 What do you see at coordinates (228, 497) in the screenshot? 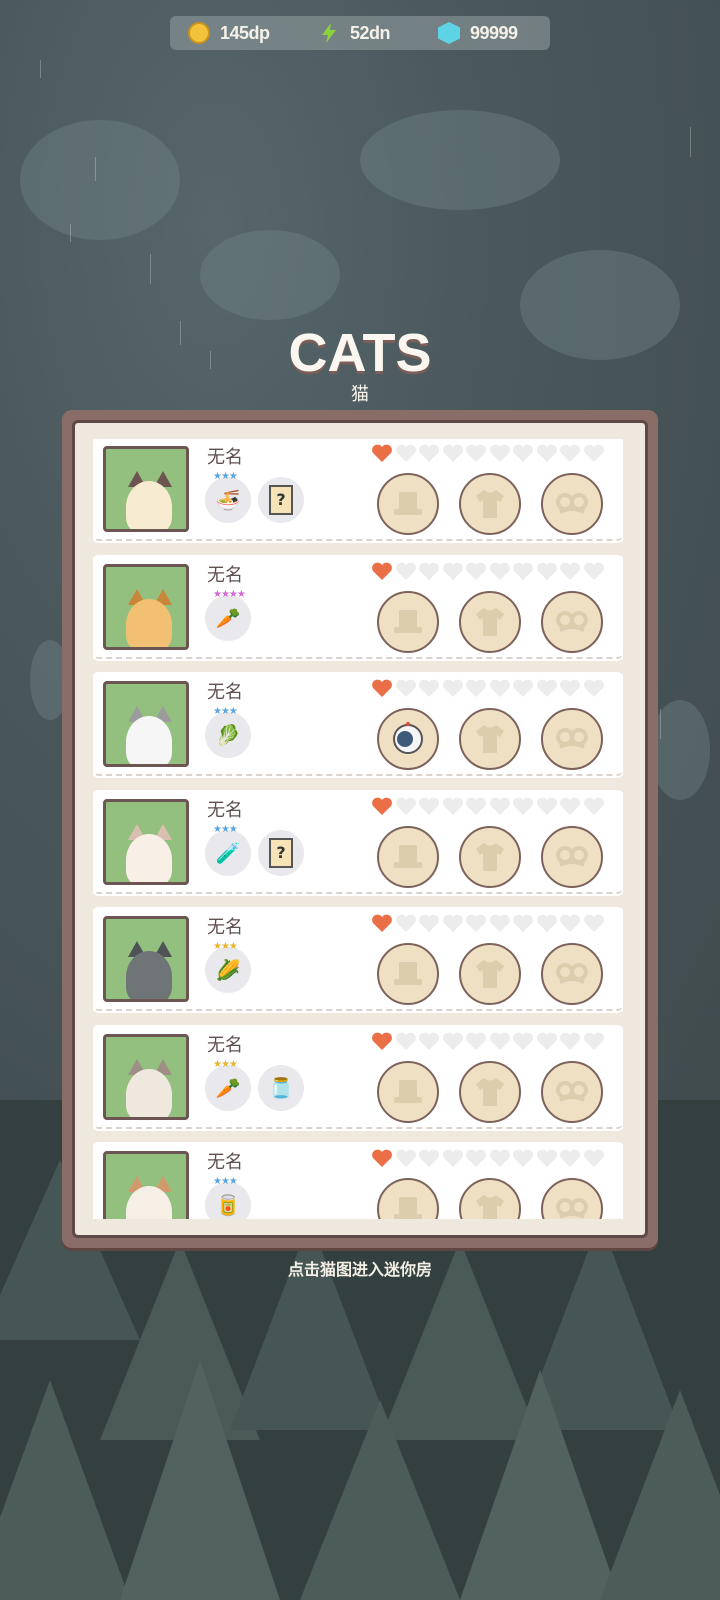
I see `noodle-bowl-icon: 🍜 ★★★` at bounding box center [228, 497].